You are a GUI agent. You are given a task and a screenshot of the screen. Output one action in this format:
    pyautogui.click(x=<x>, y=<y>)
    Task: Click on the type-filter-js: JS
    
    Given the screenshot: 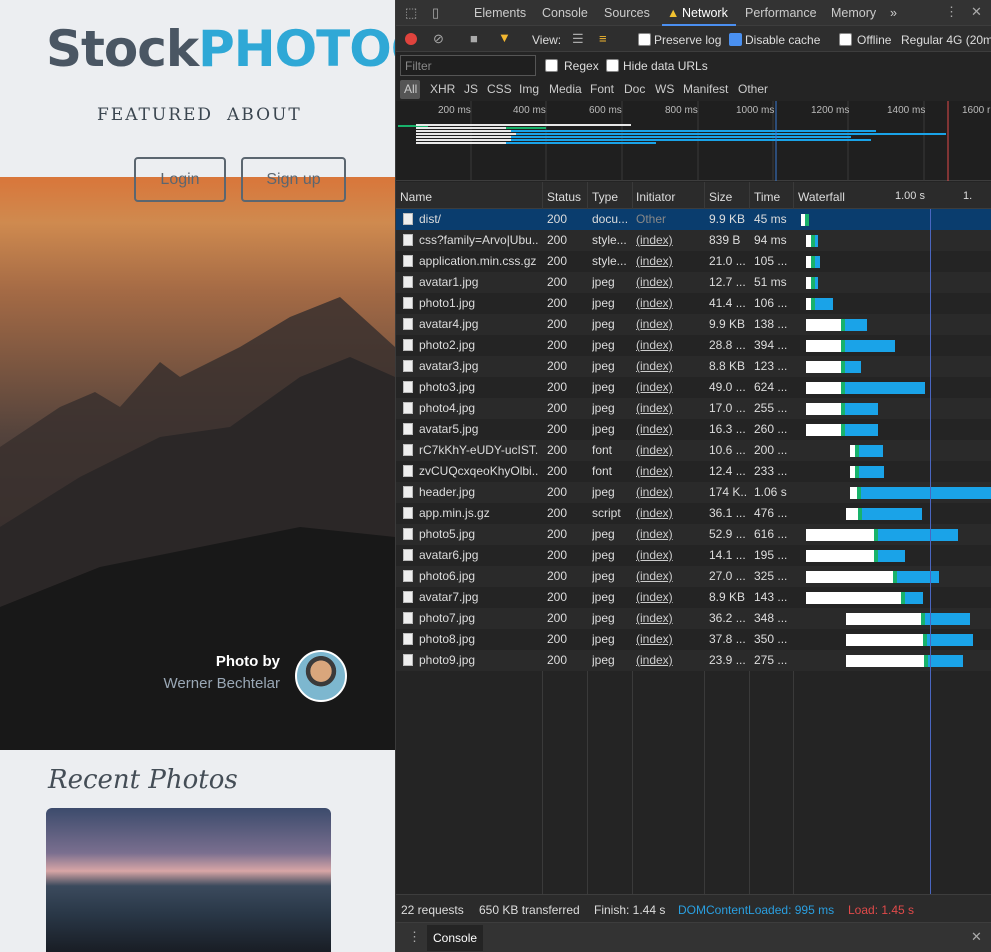 What is the action you would take?
    pyautogui.click(x=471, y=89)
    